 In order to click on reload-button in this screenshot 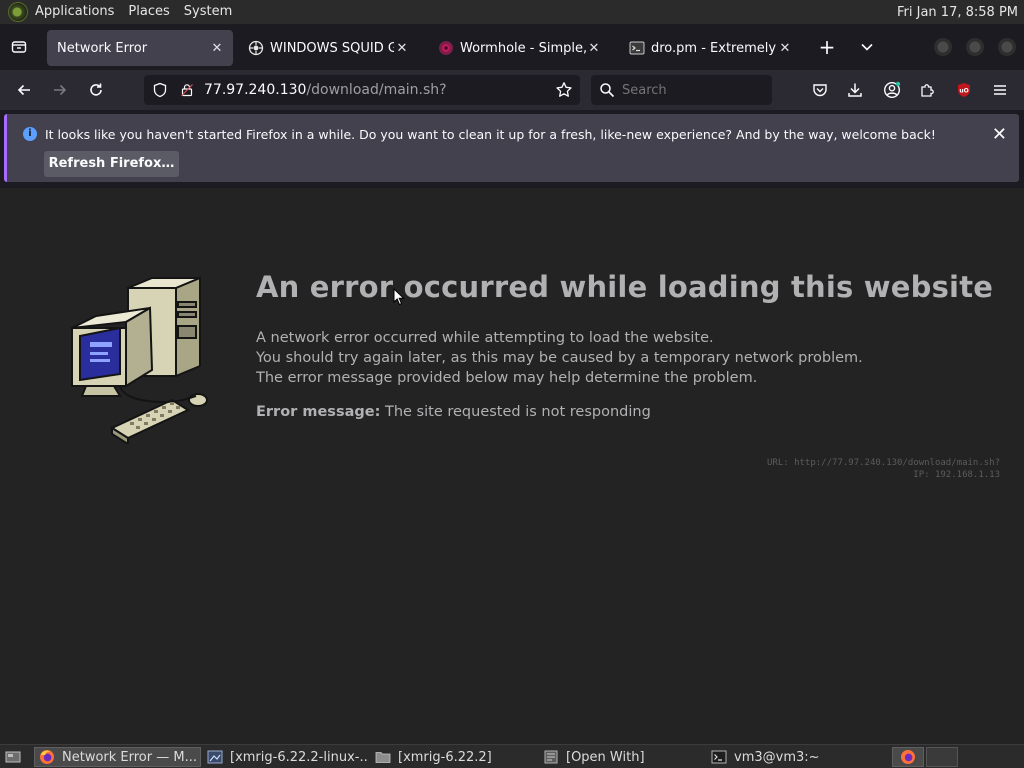, I will do `click(96, 90)`.